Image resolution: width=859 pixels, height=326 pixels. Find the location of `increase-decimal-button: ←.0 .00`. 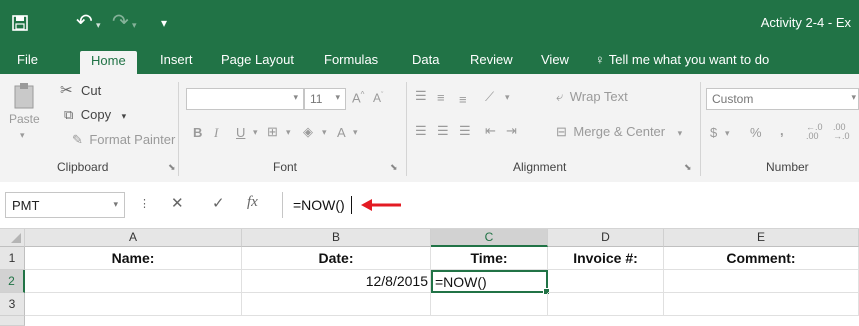

increase-decimal-button: ←.0 .00 is located at coordinates (816, 132).